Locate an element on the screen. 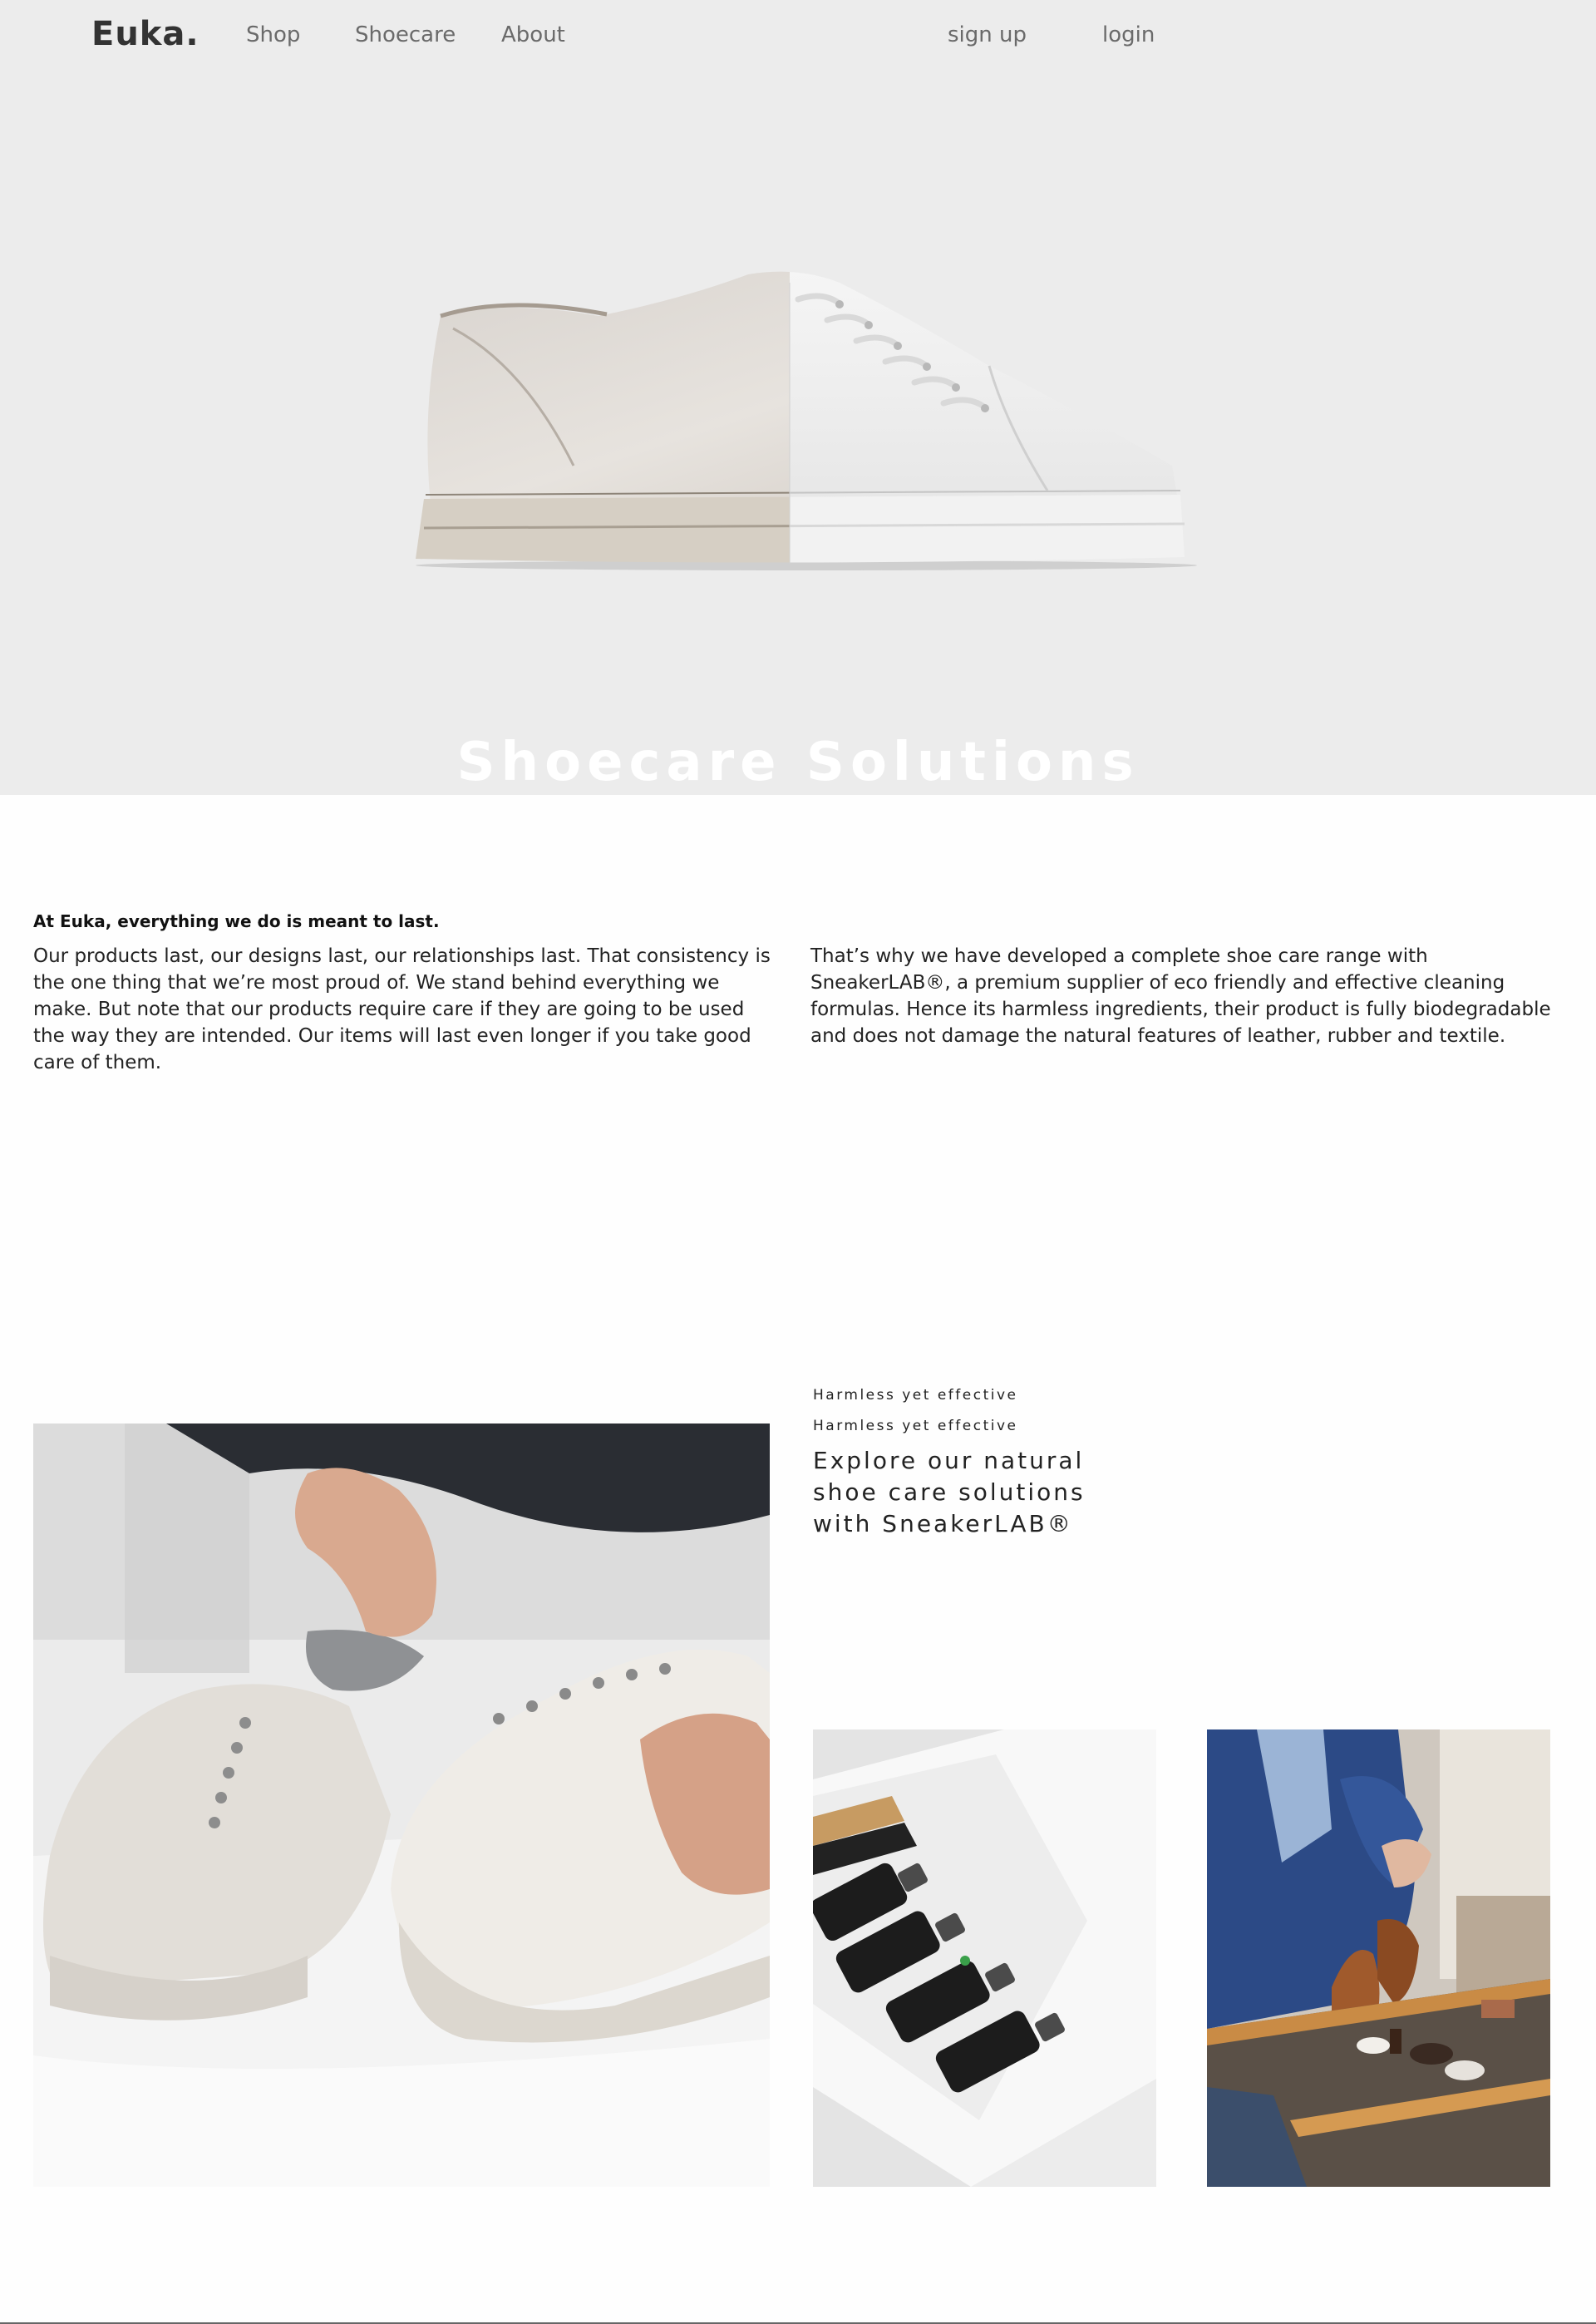 Image resolution: width=1596 pixels, height=2324 pixels. feature-eyebrow-repeat: Harmless yet effective is located at coordinates (915, 1426).